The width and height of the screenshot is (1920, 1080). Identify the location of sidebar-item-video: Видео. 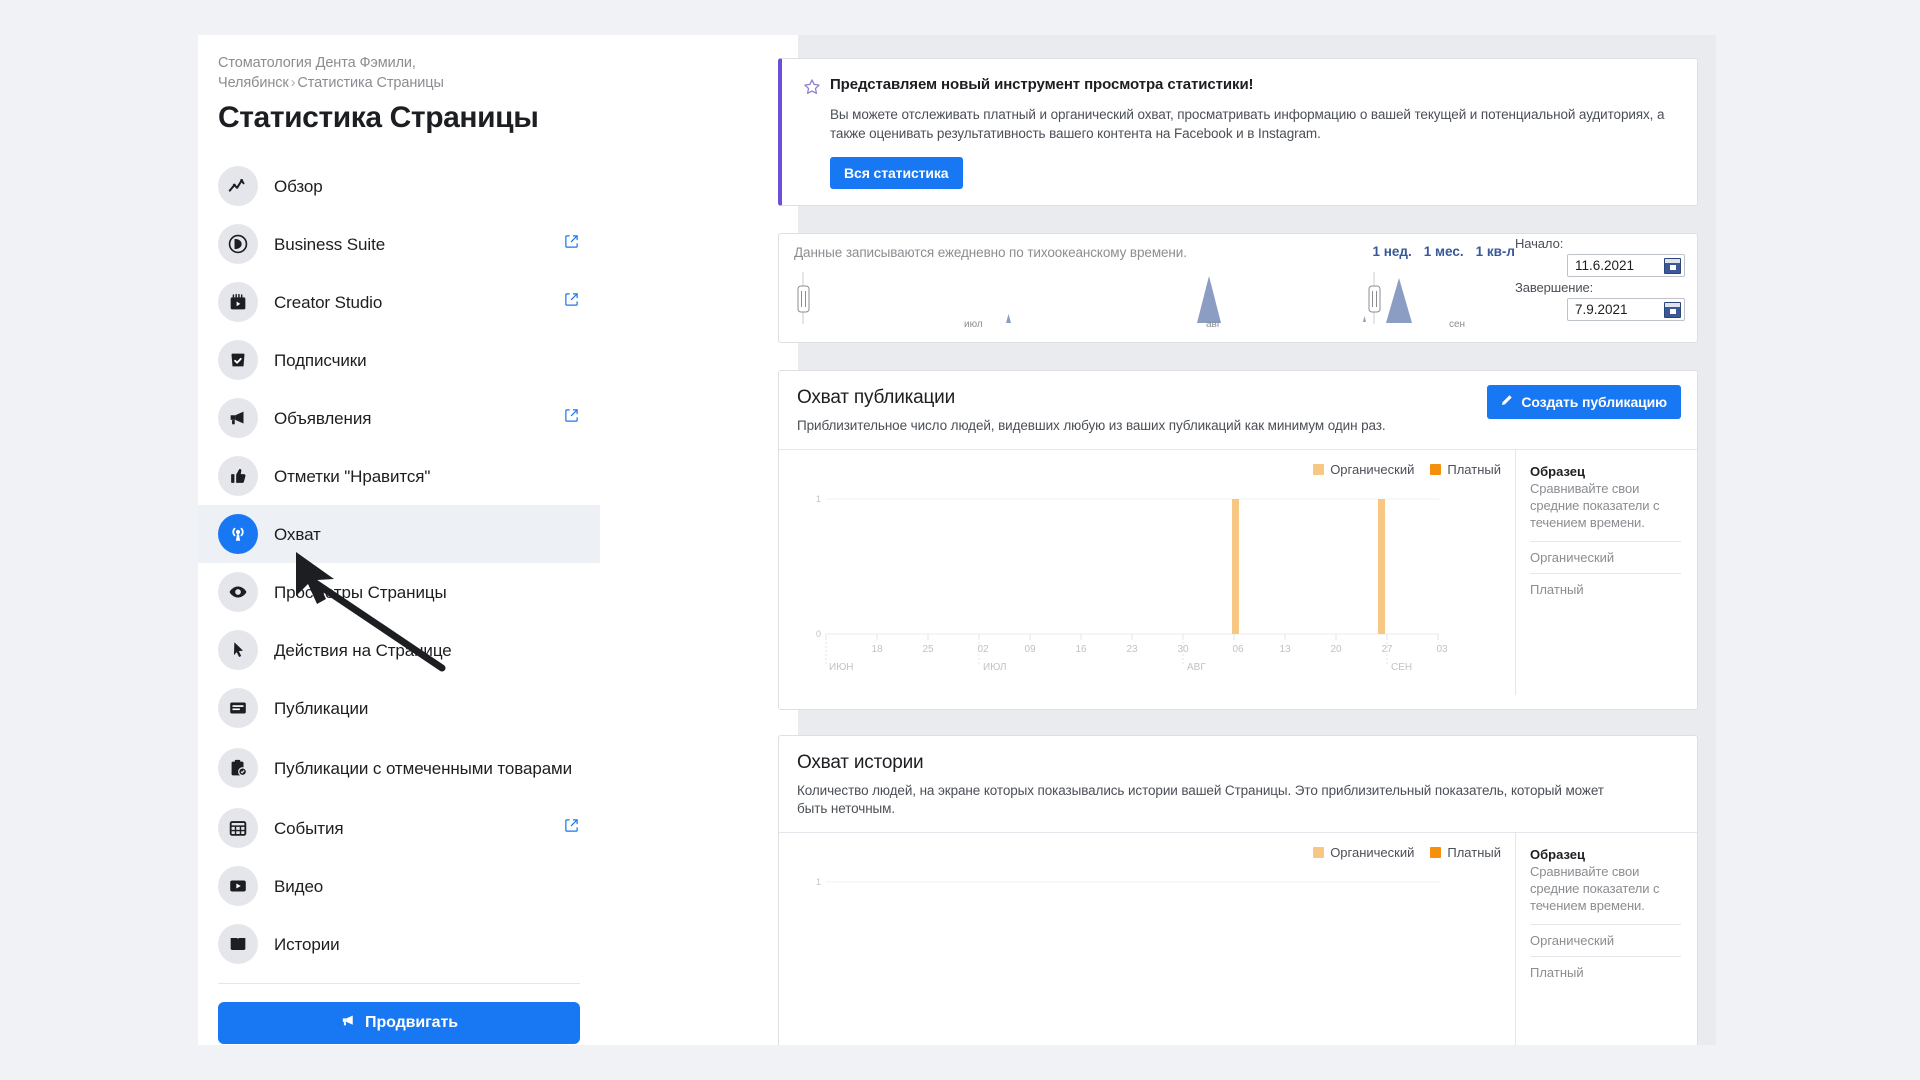
(399, 886).